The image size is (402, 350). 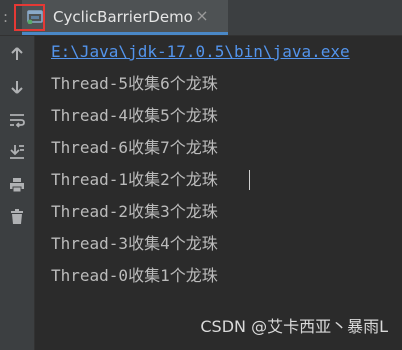 I want to click on clear-all-button, so click(x=17, y=217).